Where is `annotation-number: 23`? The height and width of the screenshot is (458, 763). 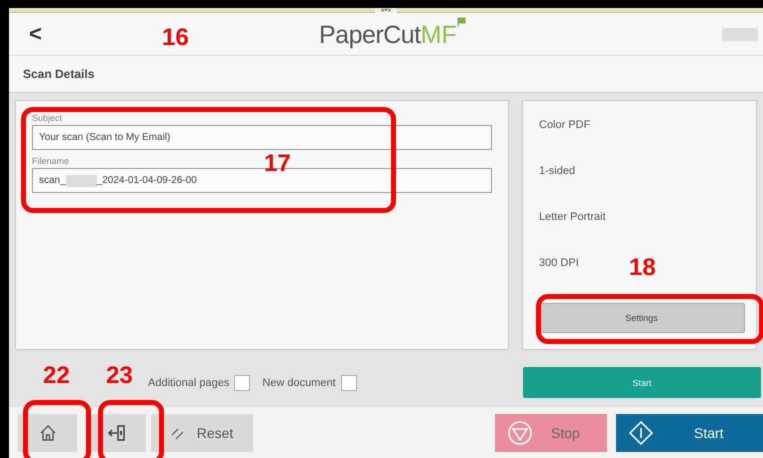 annotation-number: 23 is located at coordinates (119, 376).